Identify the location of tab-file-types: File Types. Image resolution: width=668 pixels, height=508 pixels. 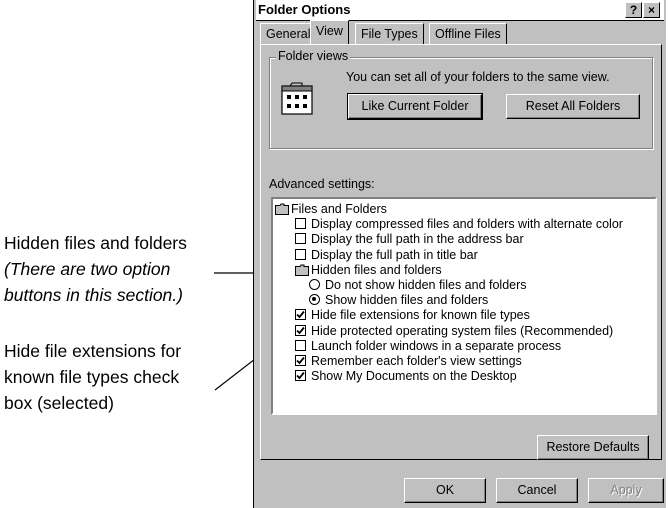
(389, 34).